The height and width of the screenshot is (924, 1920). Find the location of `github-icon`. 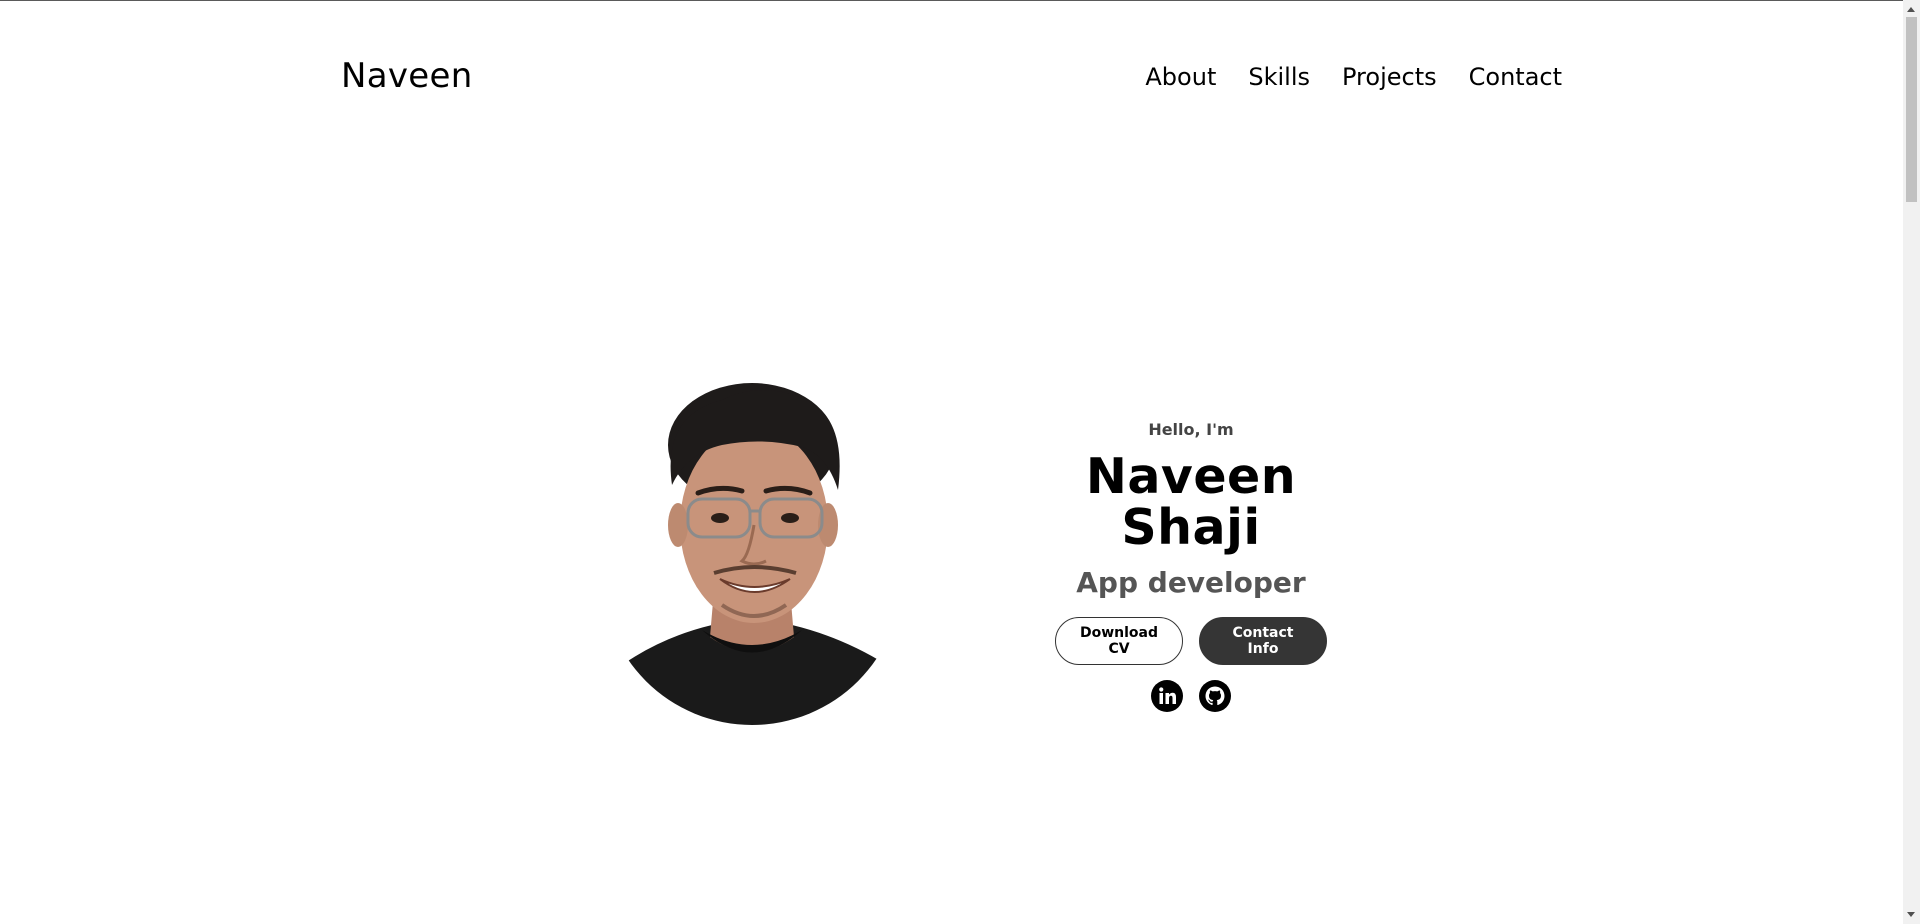

github-icon is located at coordinates (1215, 695).